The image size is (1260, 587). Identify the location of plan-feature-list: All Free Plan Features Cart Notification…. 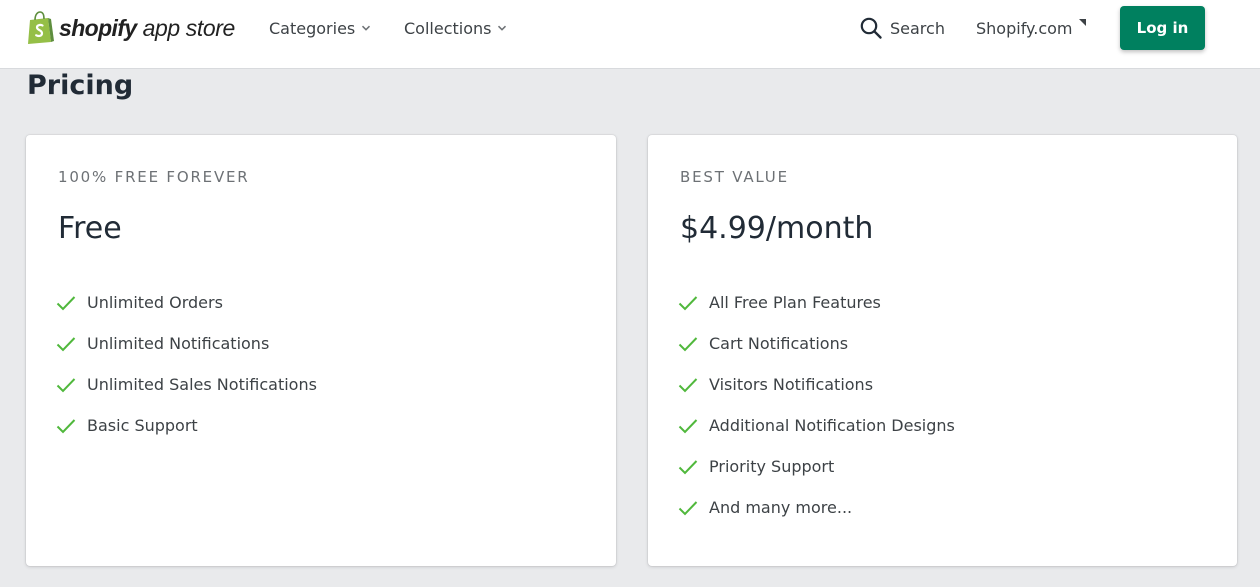
(816, 405).